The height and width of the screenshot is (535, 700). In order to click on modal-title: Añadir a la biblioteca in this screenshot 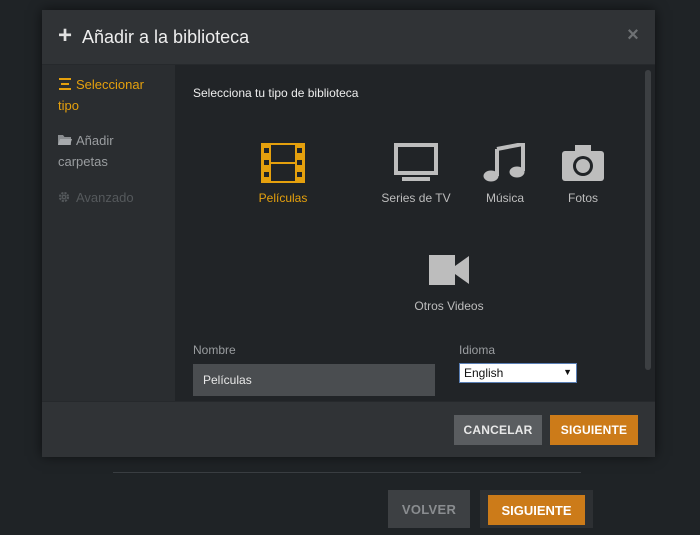, I will do `click(166, 37)`.